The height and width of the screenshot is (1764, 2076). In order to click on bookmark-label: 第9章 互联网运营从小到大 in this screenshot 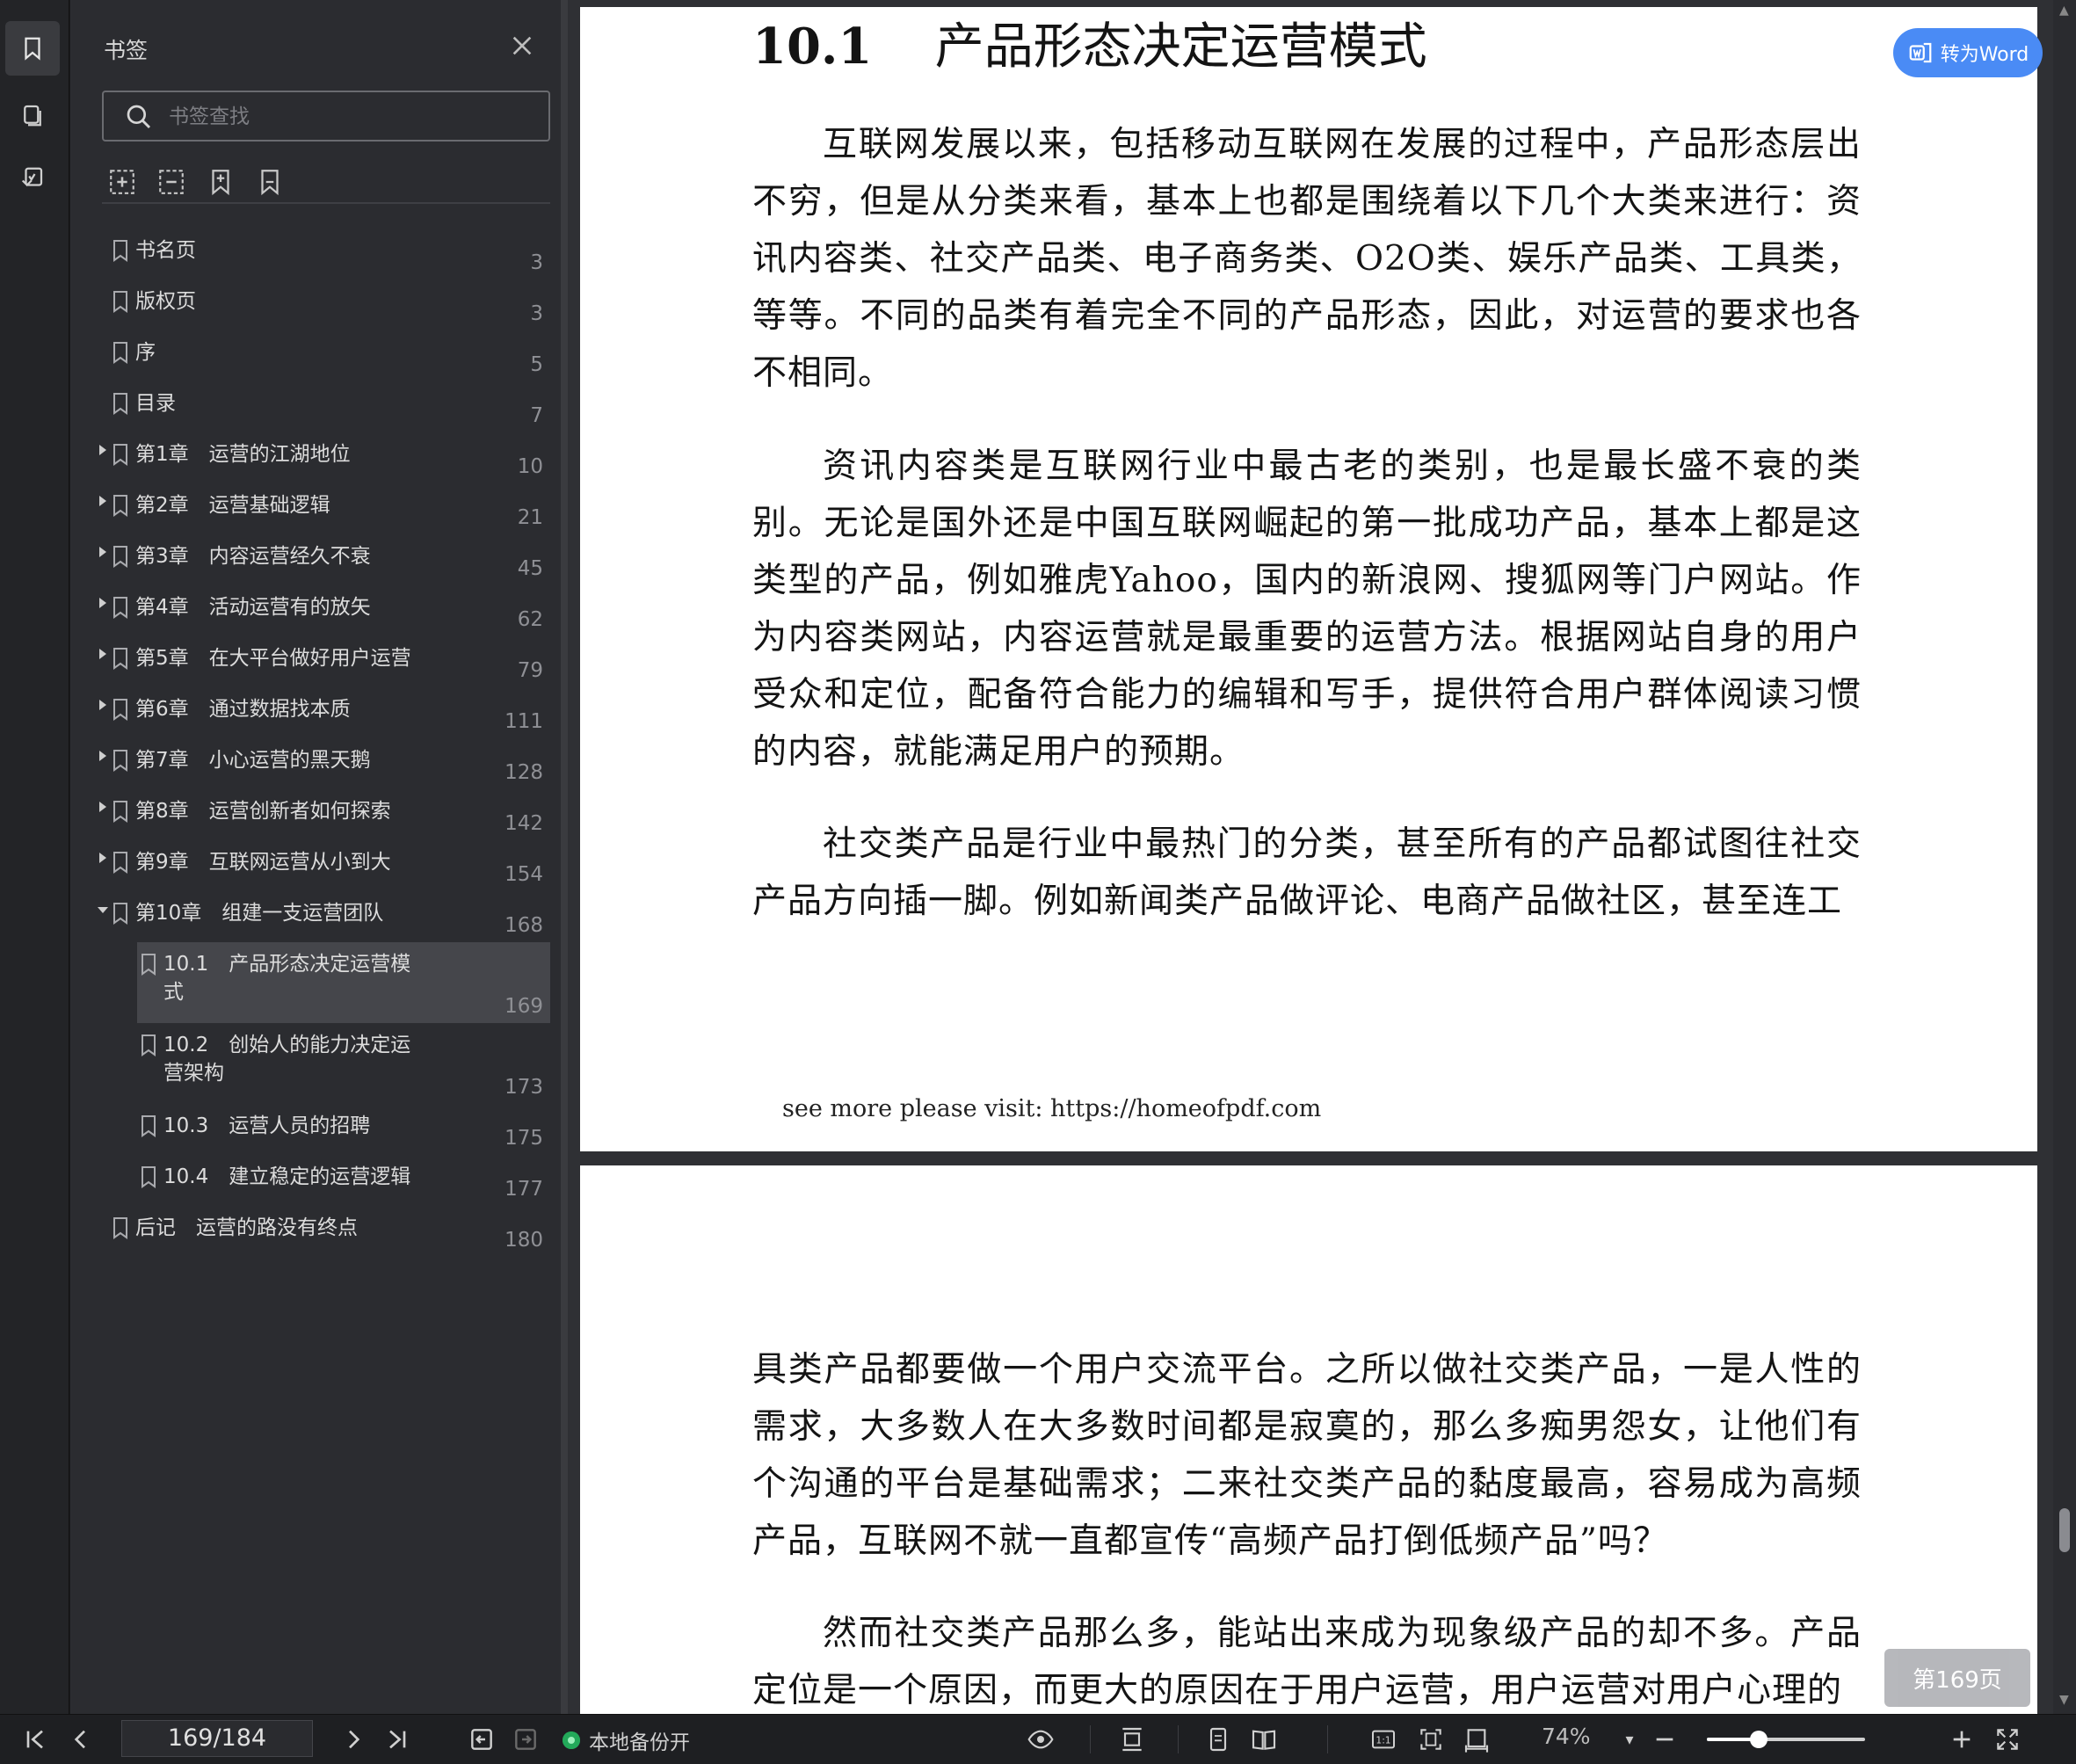, I will do `click(263, 862)`.